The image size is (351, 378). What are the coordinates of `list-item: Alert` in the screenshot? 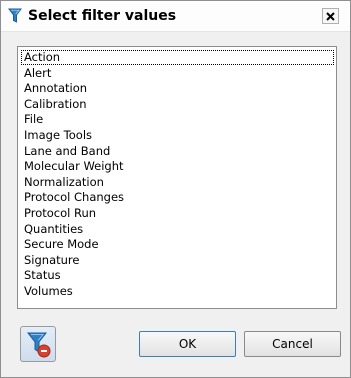 It's located at (177, 73).